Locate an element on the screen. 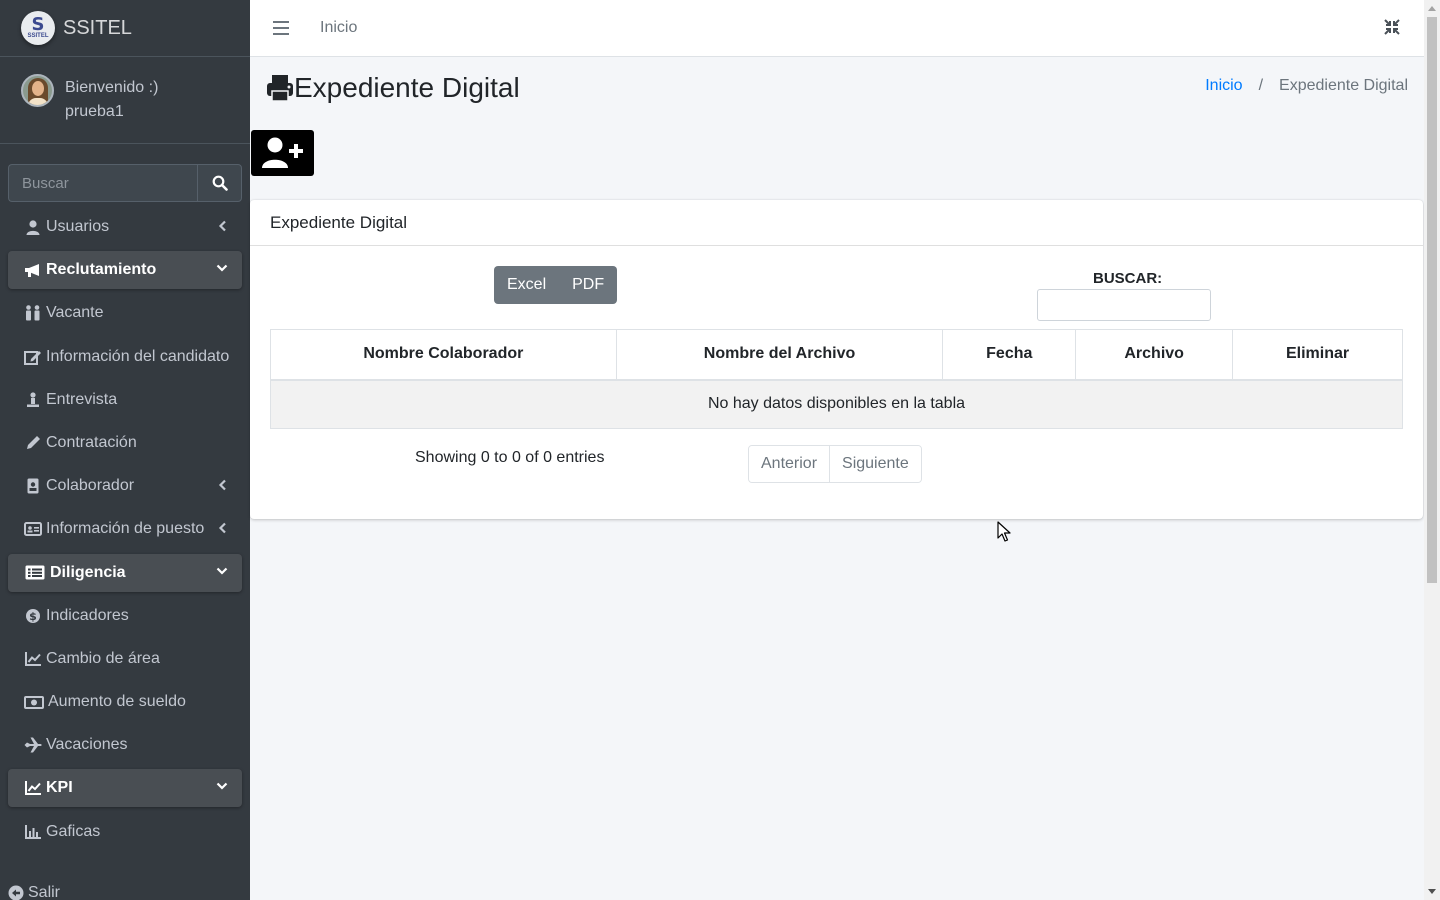  breadcrumb: Inicio / Expediente Digital is located at coordinates (1306, 86).